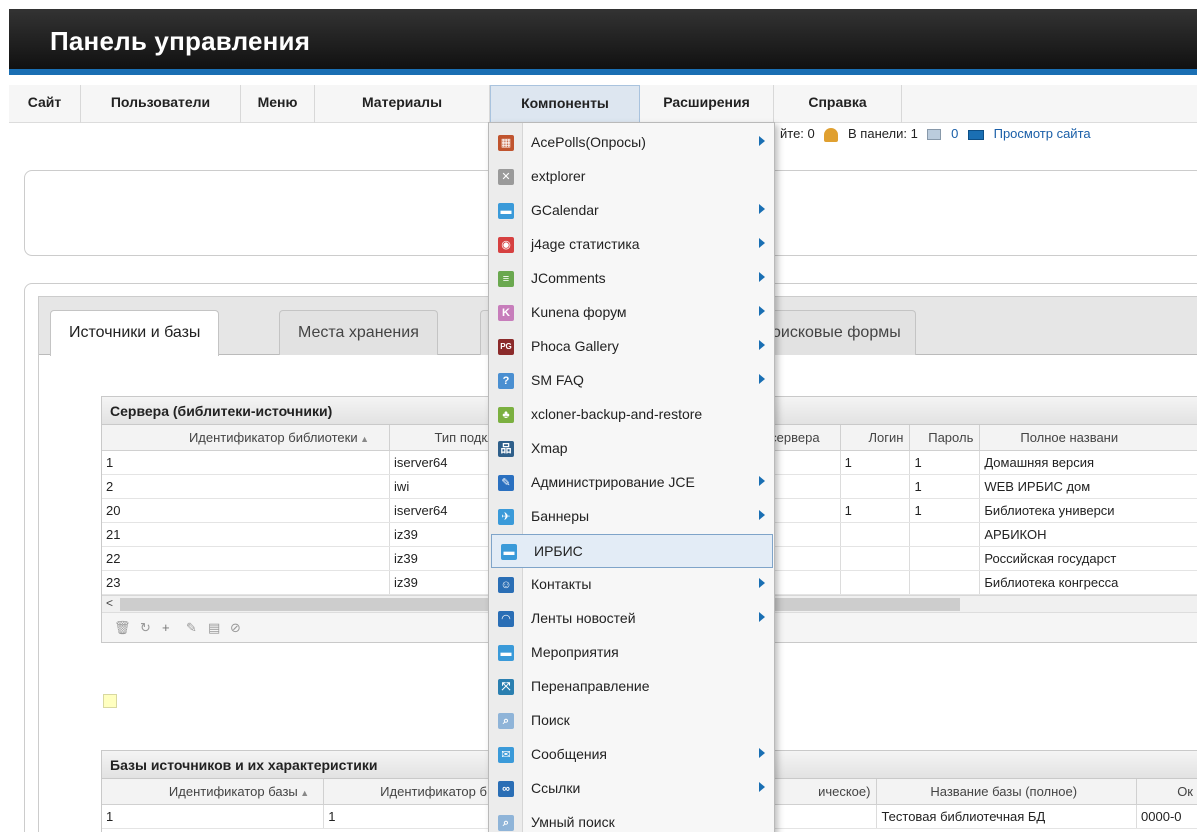 Image resolution: width=1197 pixels, height=832 pixels. Describe the element at coordinates (886, 437) in the screenshot. I see `column-header-label: Логин` at that location.